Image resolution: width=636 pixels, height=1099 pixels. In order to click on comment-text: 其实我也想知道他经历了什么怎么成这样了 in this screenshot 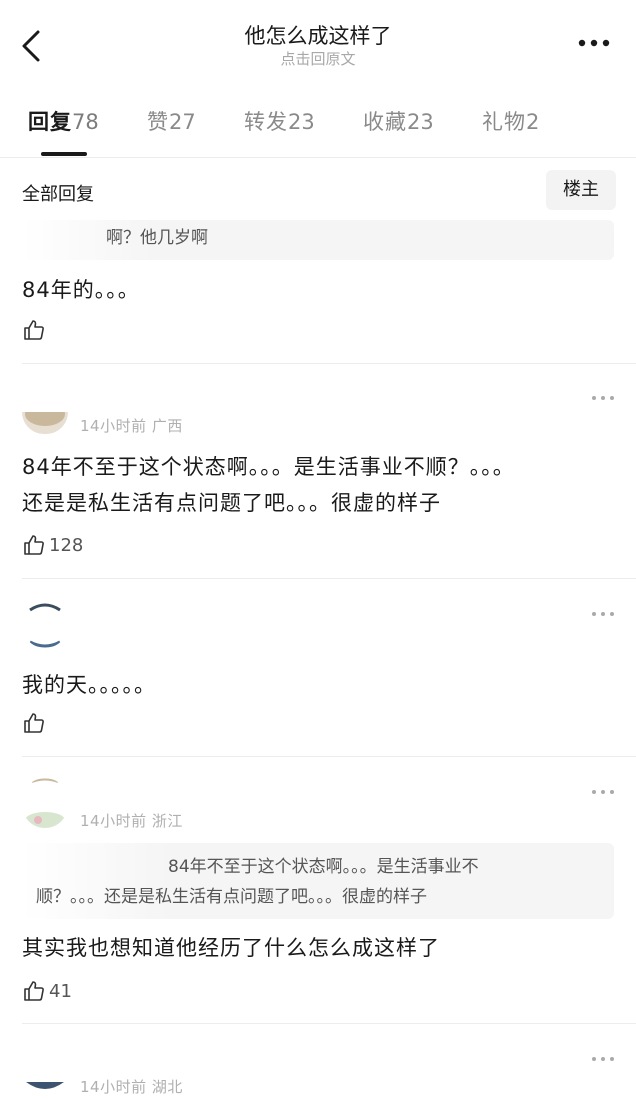, I will do `click(231, 948)`.